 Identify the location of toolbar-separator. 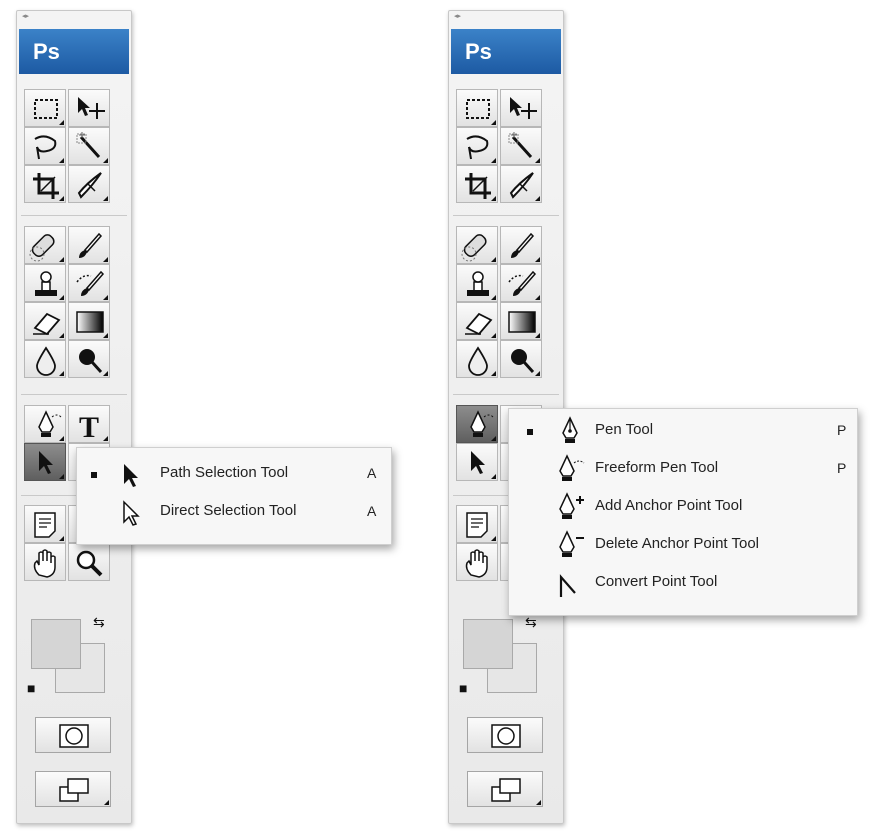
(506, 394).